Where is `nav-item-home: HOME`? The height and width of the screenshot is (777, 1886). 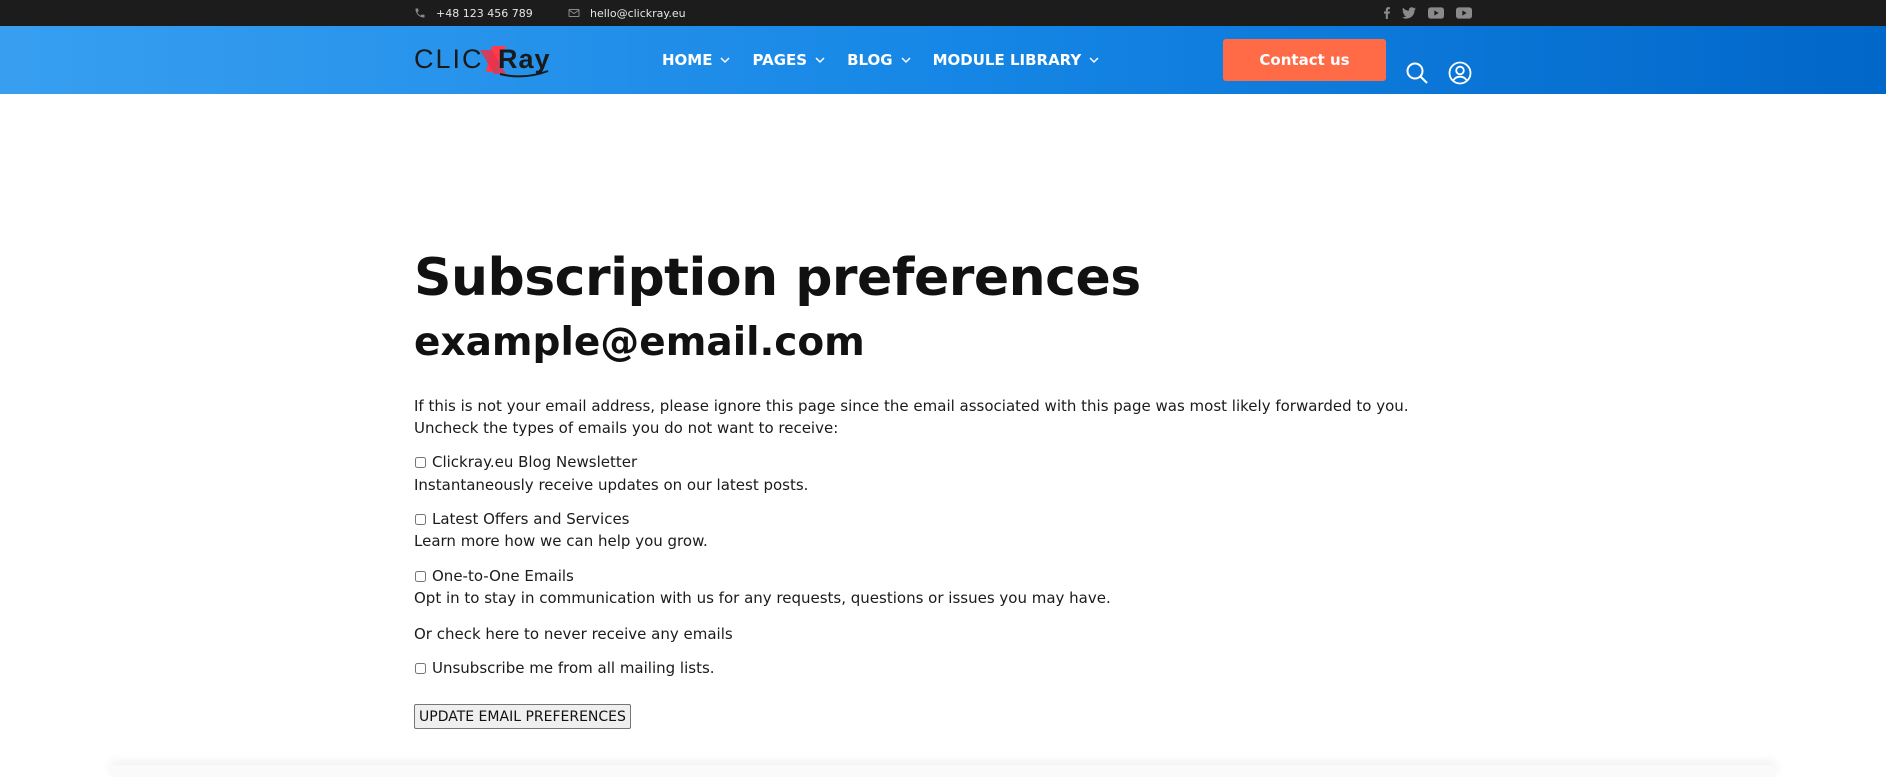
nav-item-home: HOME is located at coordinates (696, 60).